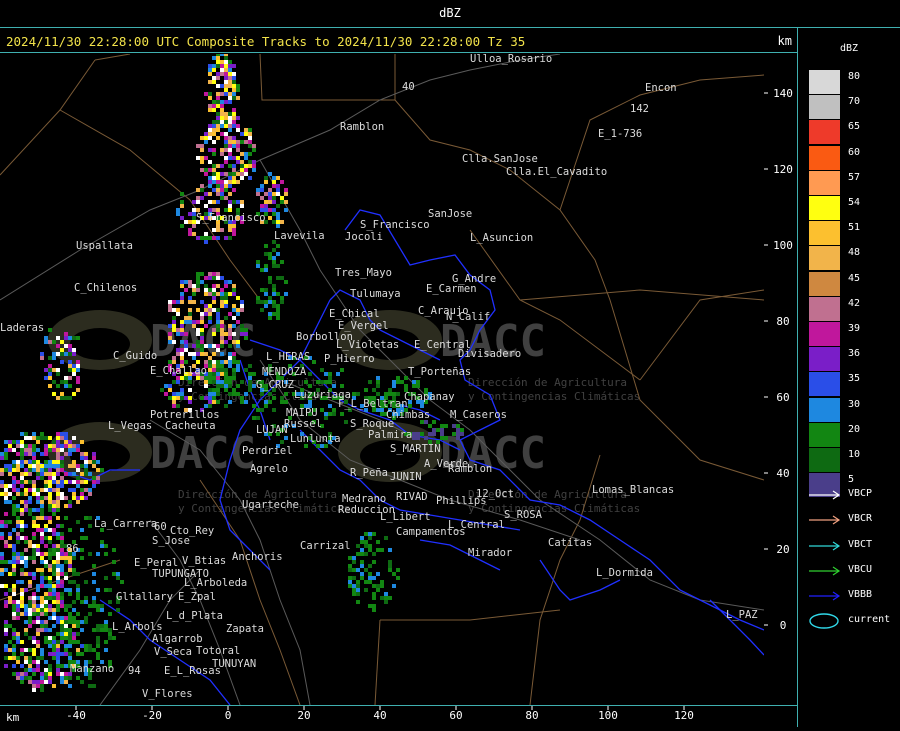 The width and height of the screenshot is (900, 731). What do you see at coordinates (851, 480) in the screenshot?
I see `legend-value-5: 5` at bounding box center [851, 480].